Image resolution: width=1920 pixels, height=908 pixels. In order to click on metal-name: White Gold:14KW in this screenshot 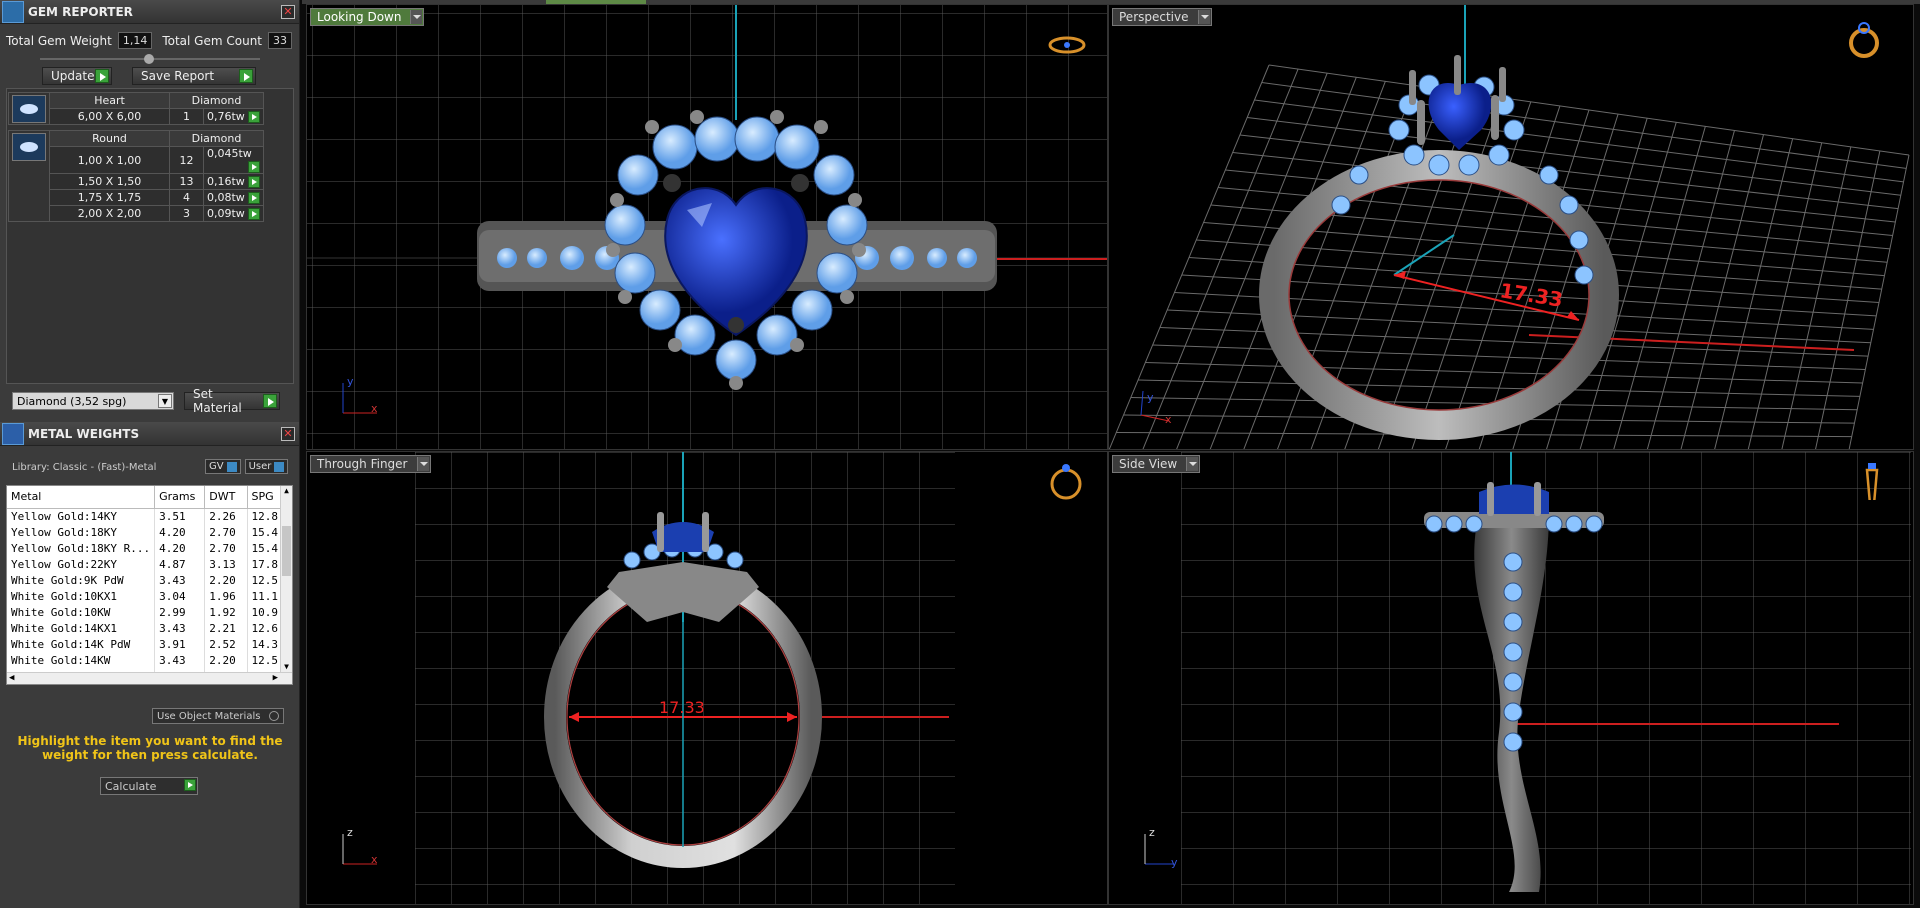, I will do `click(81, 660)`.